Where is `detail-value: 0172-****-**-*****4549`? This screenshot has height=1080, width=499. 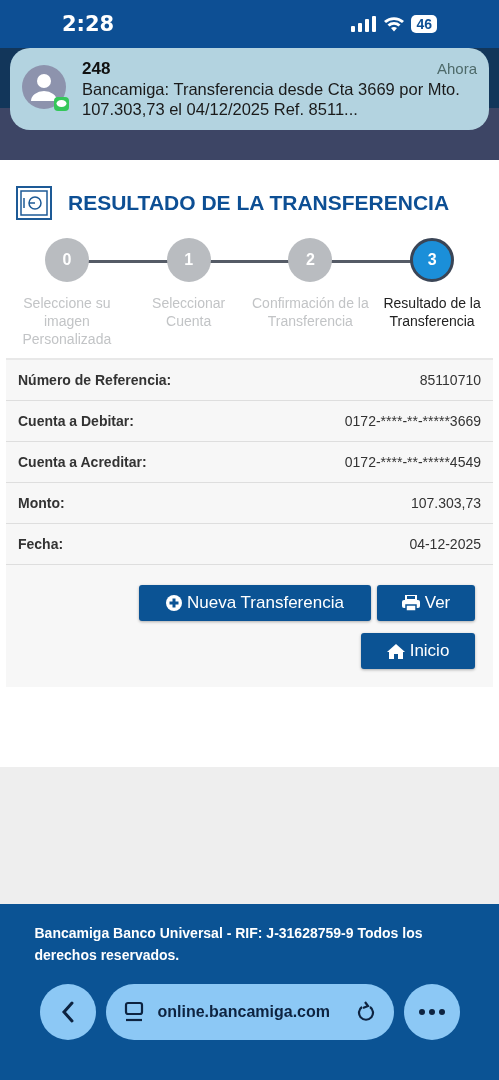
detail-value: 0172-****-**-*****4549 is located at coordinates (412, 462).